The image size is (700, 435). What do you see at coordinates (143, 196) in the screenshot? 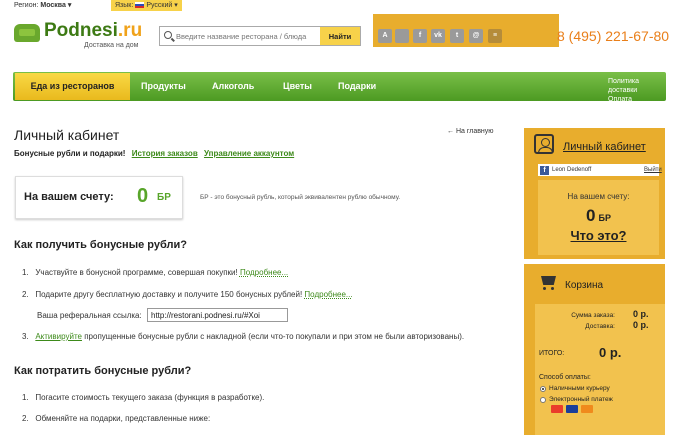
I see `balance-value: 0` at bounding box center [143, 196].